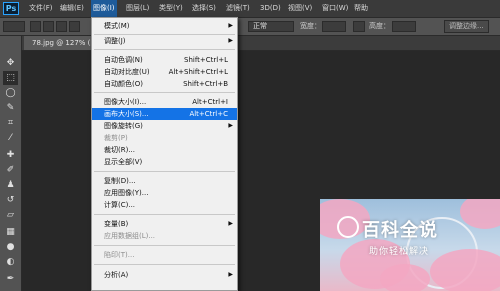 Image resolution: width=500 pixels, height=291 pixels. What do you see at coordinates (72, 8) in the screenshot?
I see `menu-edit: 编辑(E)` at bounding box center [72, 8].